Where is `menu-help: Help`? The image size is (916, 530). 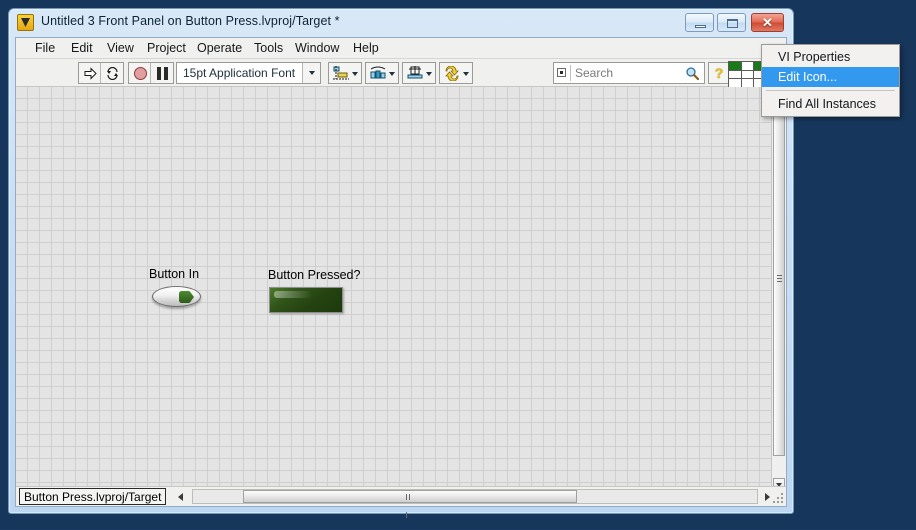
menu-help: Help is located at coordinates (366, 48).